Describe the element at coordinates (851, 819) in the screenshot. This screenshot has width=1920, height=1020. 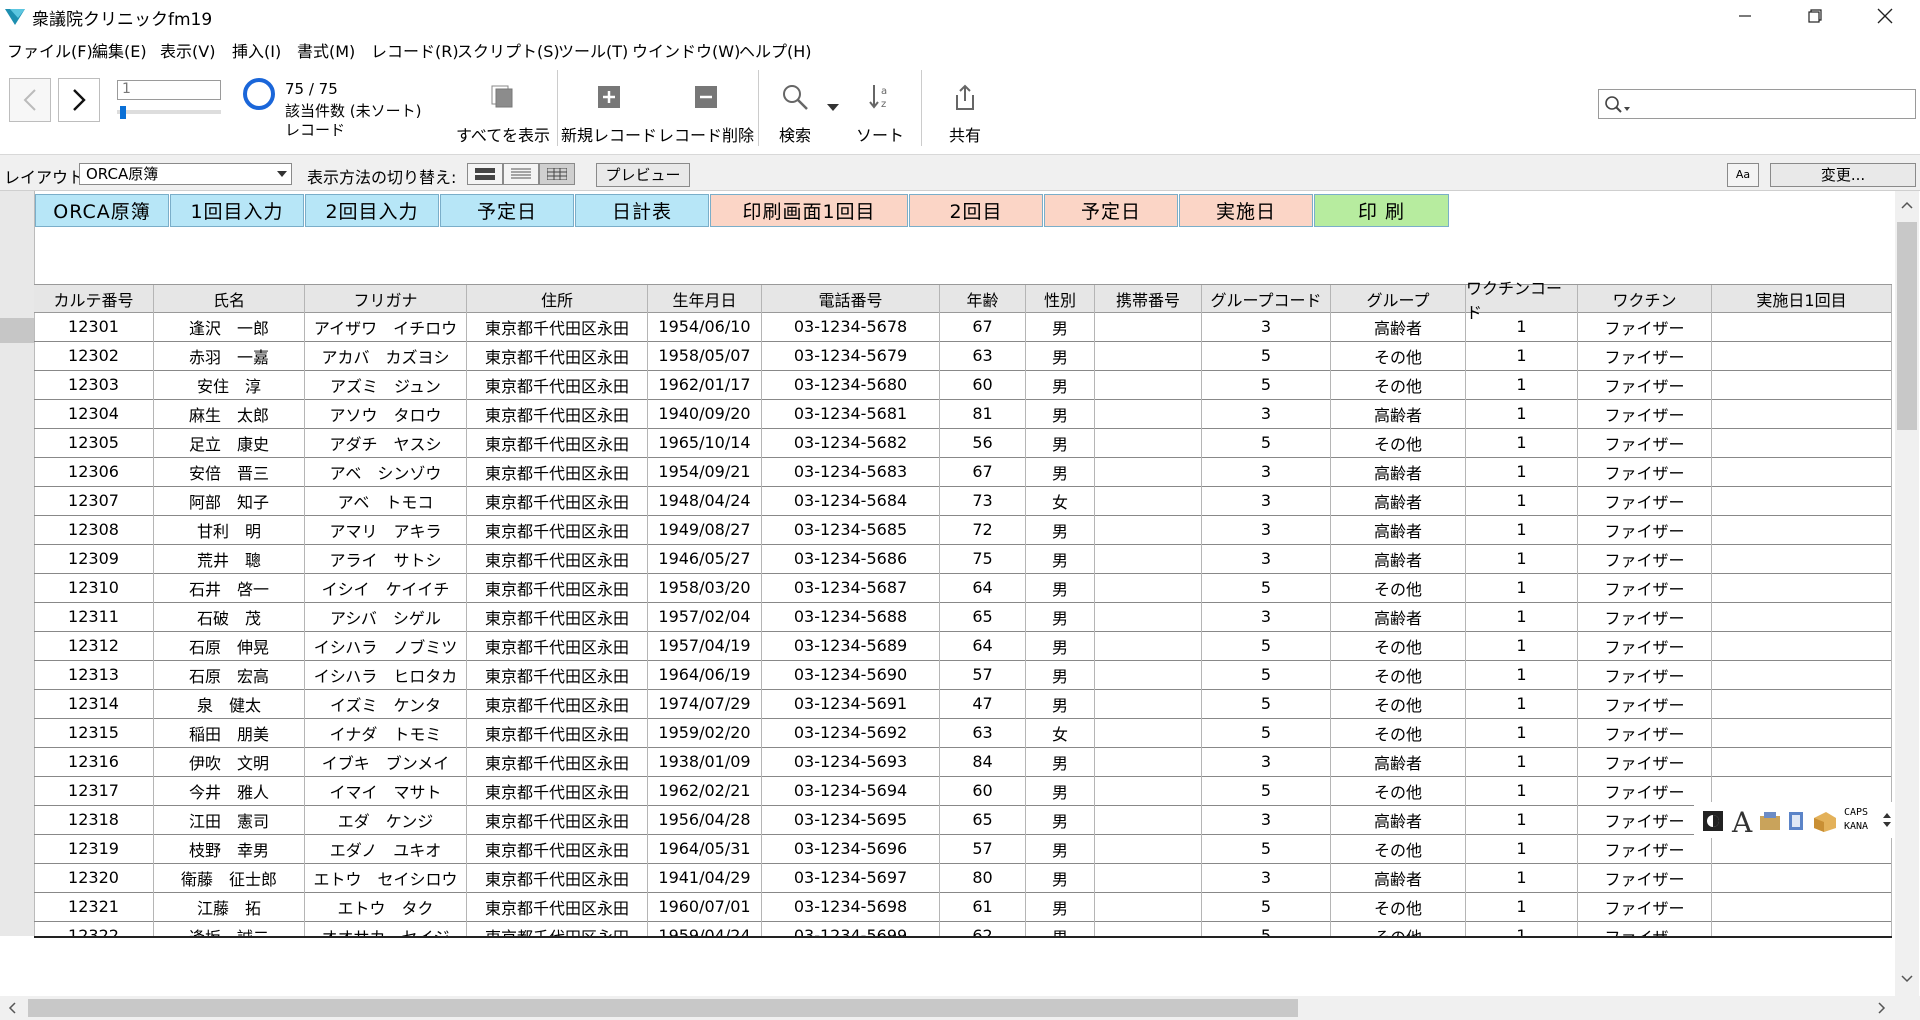
I see `cell-phone: 03-1234-5695` at that location.